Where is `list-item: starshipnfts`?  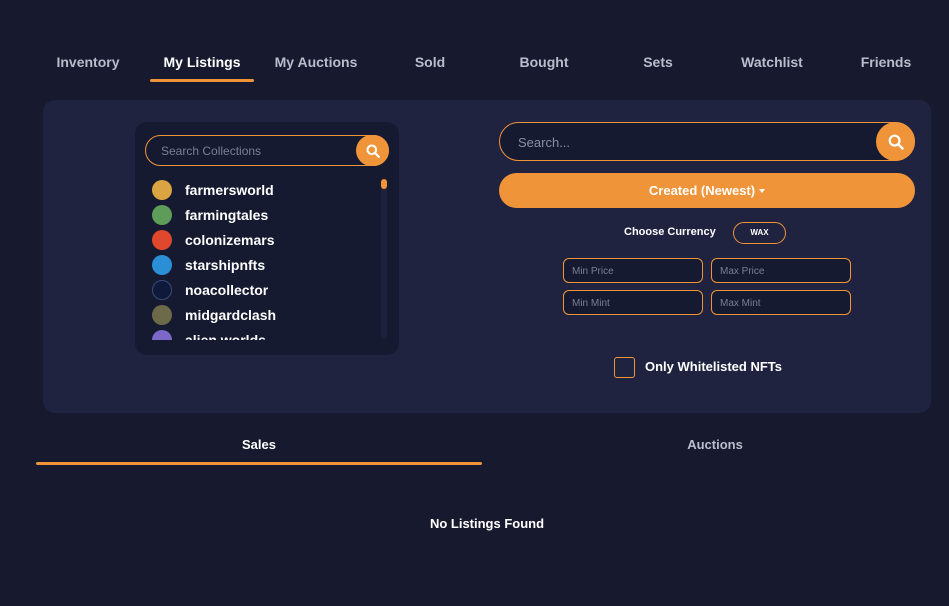 list-item: starshipnfts is located at coordinates (264, 264).